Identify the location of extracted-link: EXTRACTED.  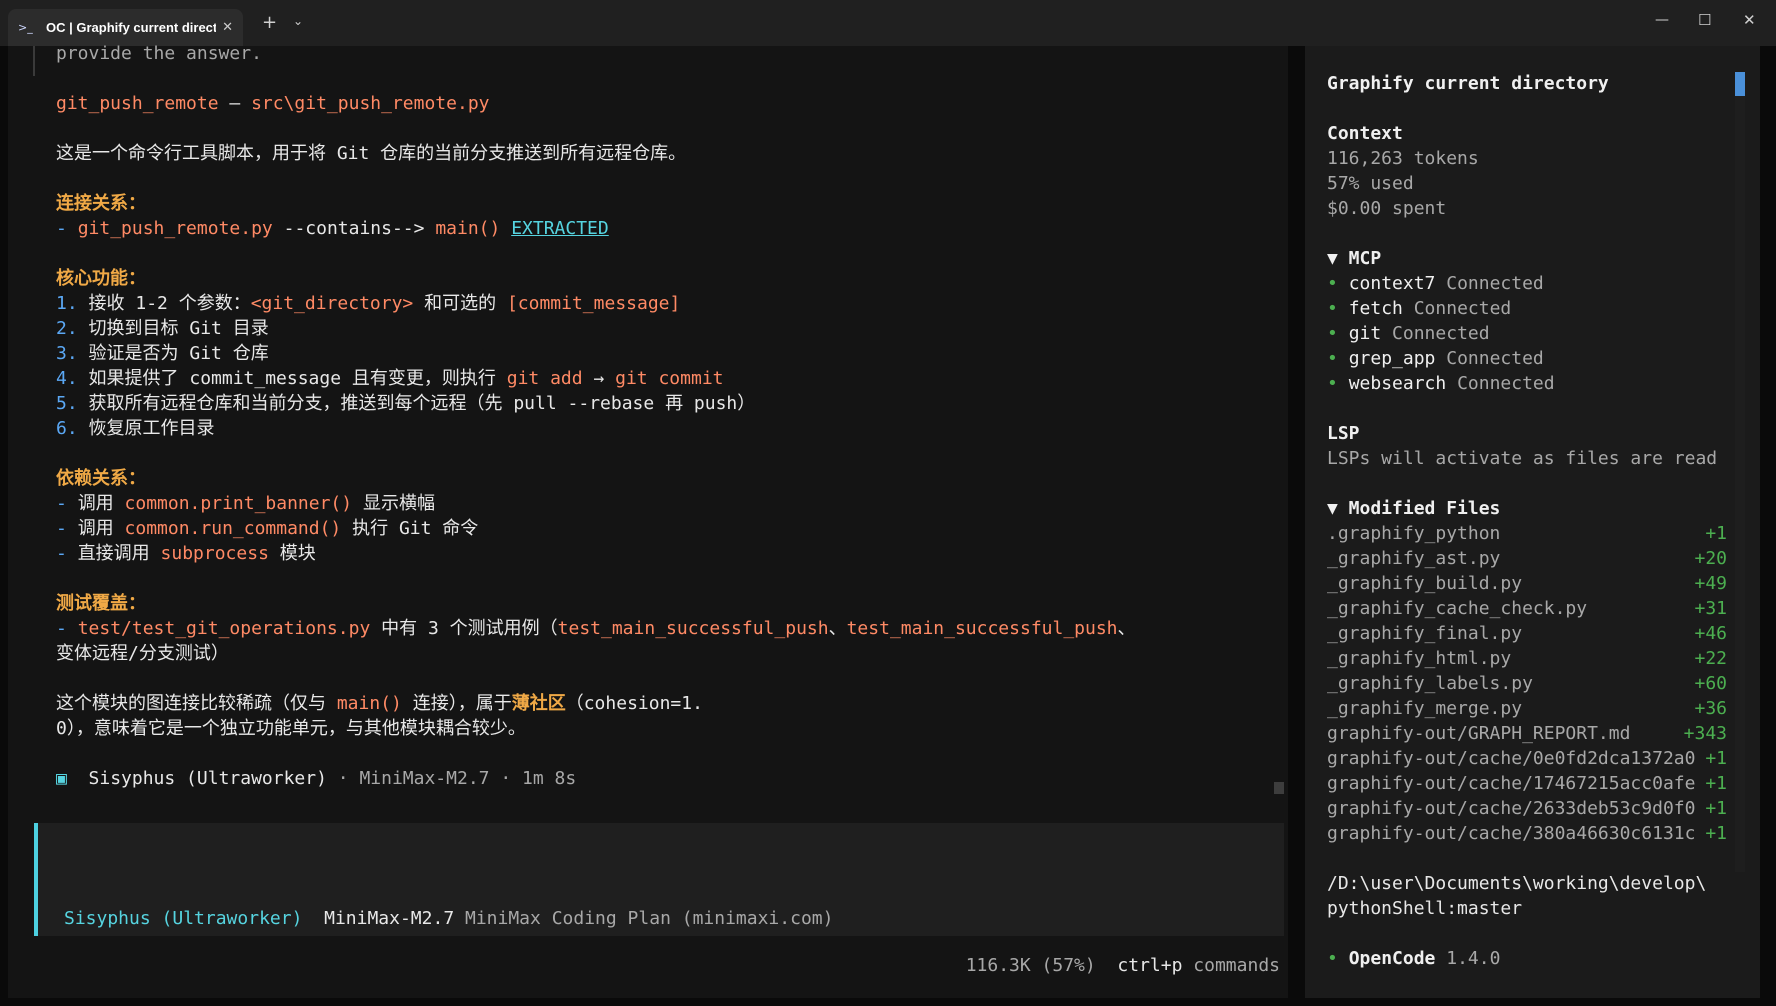
(560, 228).